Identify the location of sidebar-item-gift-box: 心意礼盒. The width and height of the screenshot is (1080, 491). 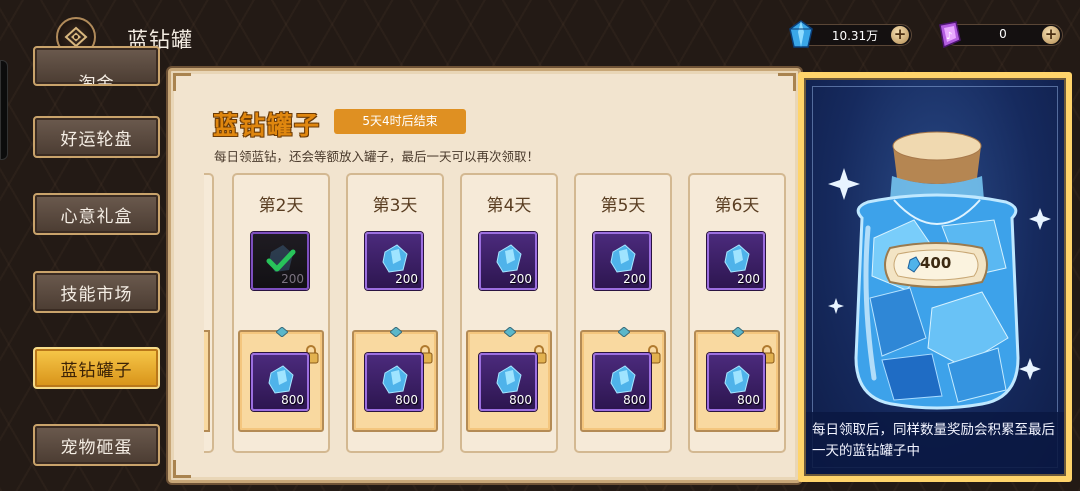
(96, 214).